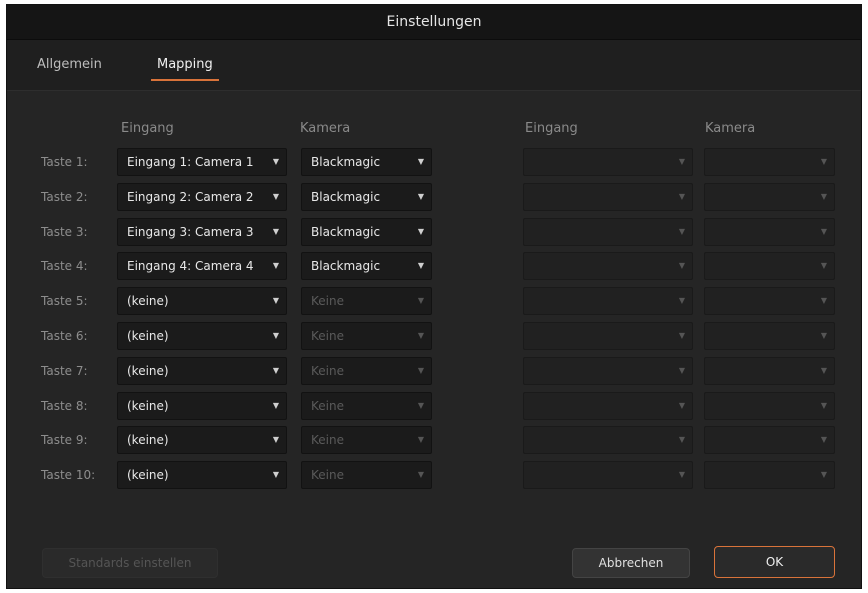 Image resolution: width=868 pixels, height=593 pixels. I want to click on cancel-button: Abbrechen, so click(631, 563).